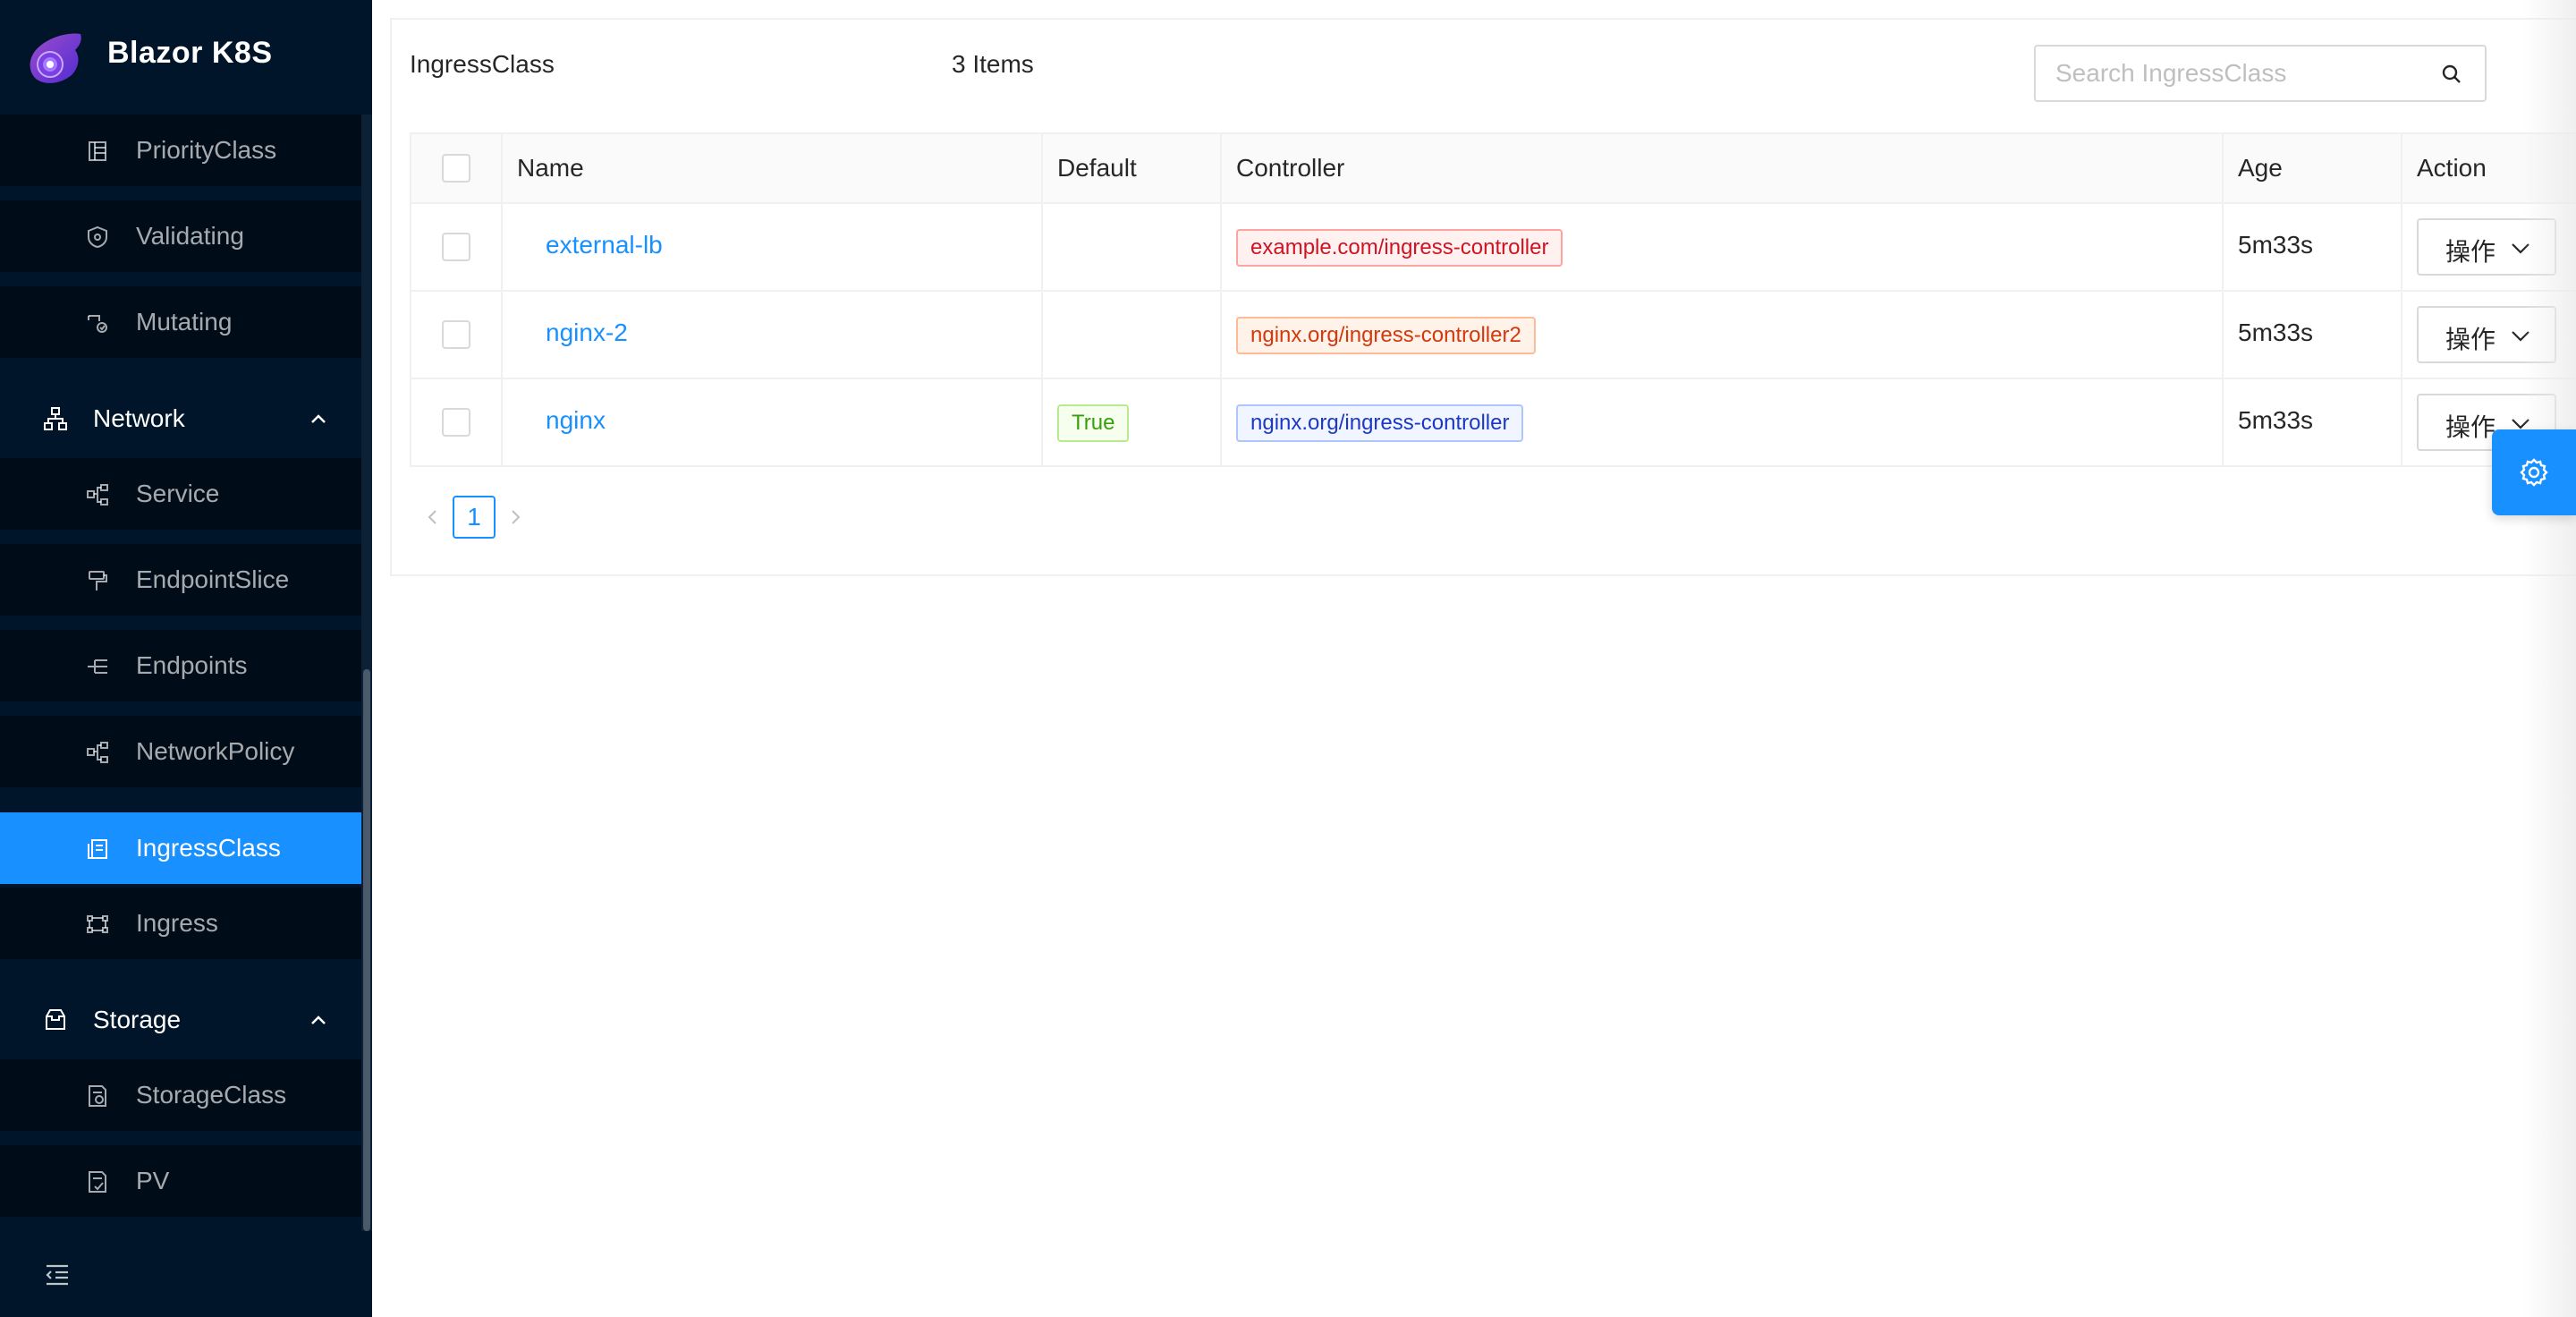  I want to click on sidebar-item-pv: PV, so click(180, 1181).